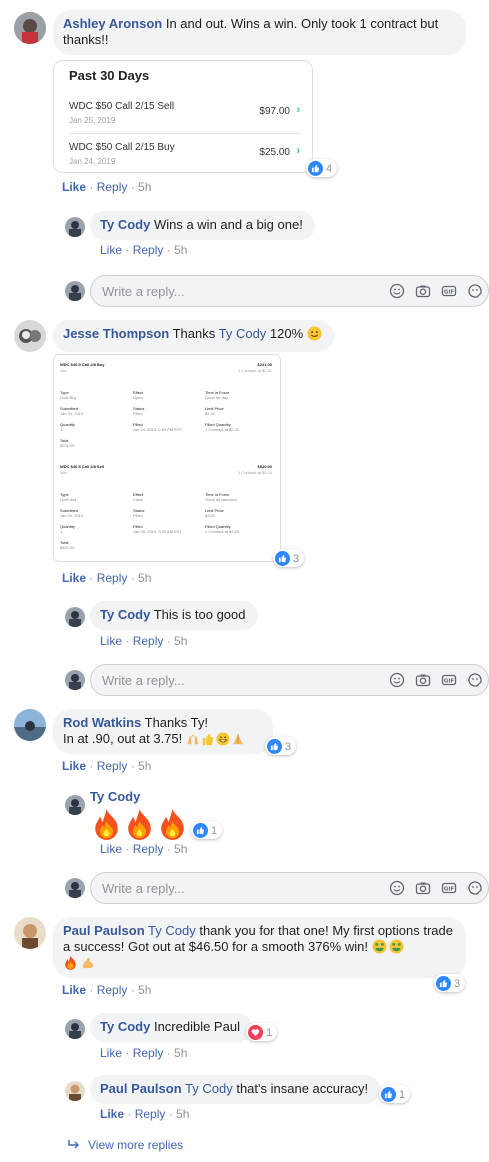 Image resolution: width=489 pixels, height=1162 pixels. What do you see at coordinates (298, 151) in the screenshot?
I see `chevron-right-icon: ›` at bounding box center [298, 151].